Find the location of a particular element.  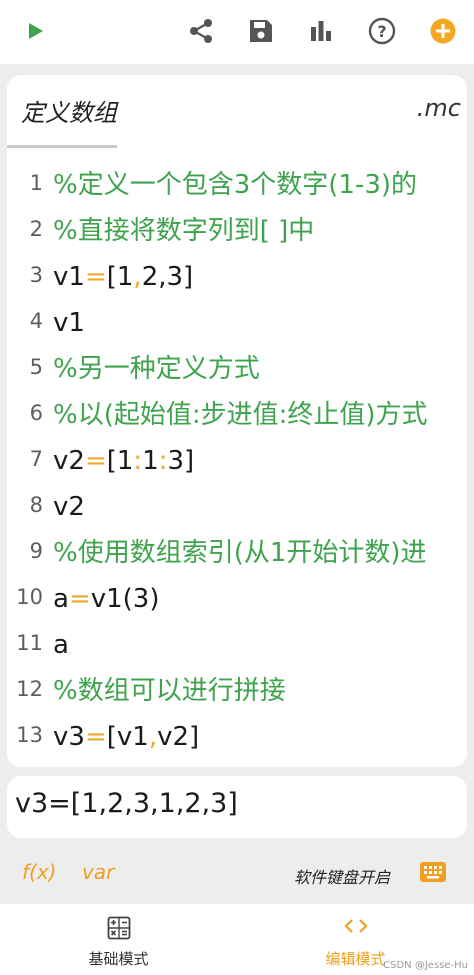

line-number: 11 is located at coordinates (29, 643).